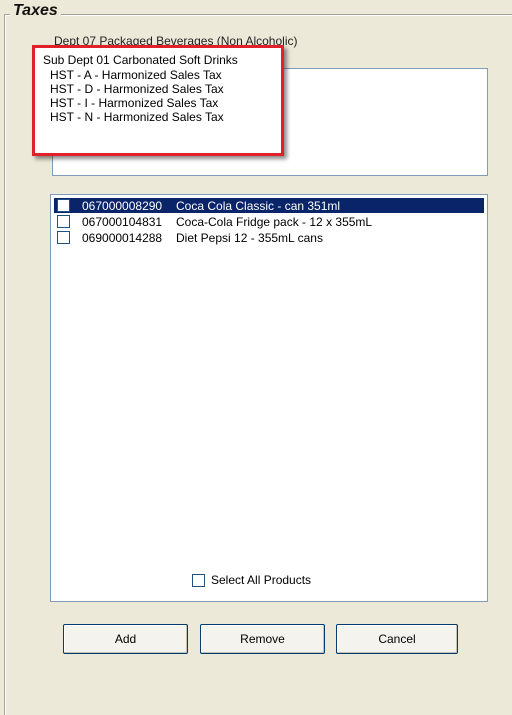 The height and width of the screenshot is (715, 512). Describe the element at coordinates (125, 639) in the screenshot. I see `add-button: Add` at that location.